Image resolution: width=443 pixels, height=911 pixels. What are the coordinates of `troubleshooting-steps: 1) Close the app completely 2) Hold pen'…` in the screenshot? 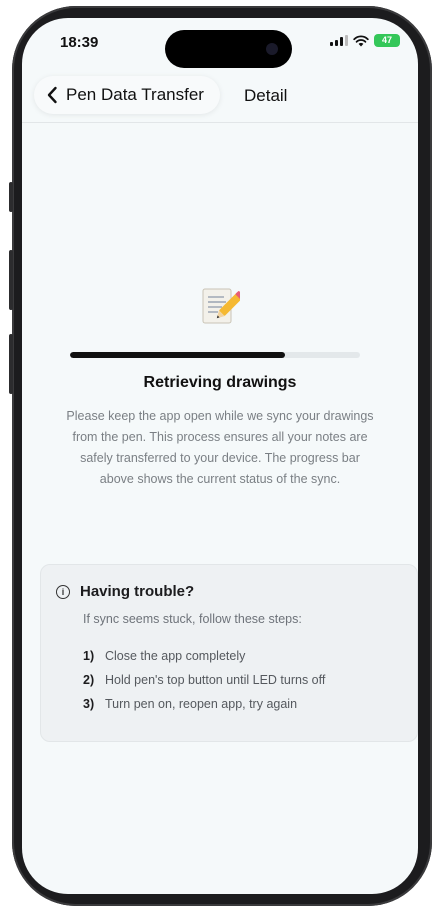 It's located at (204, 681).